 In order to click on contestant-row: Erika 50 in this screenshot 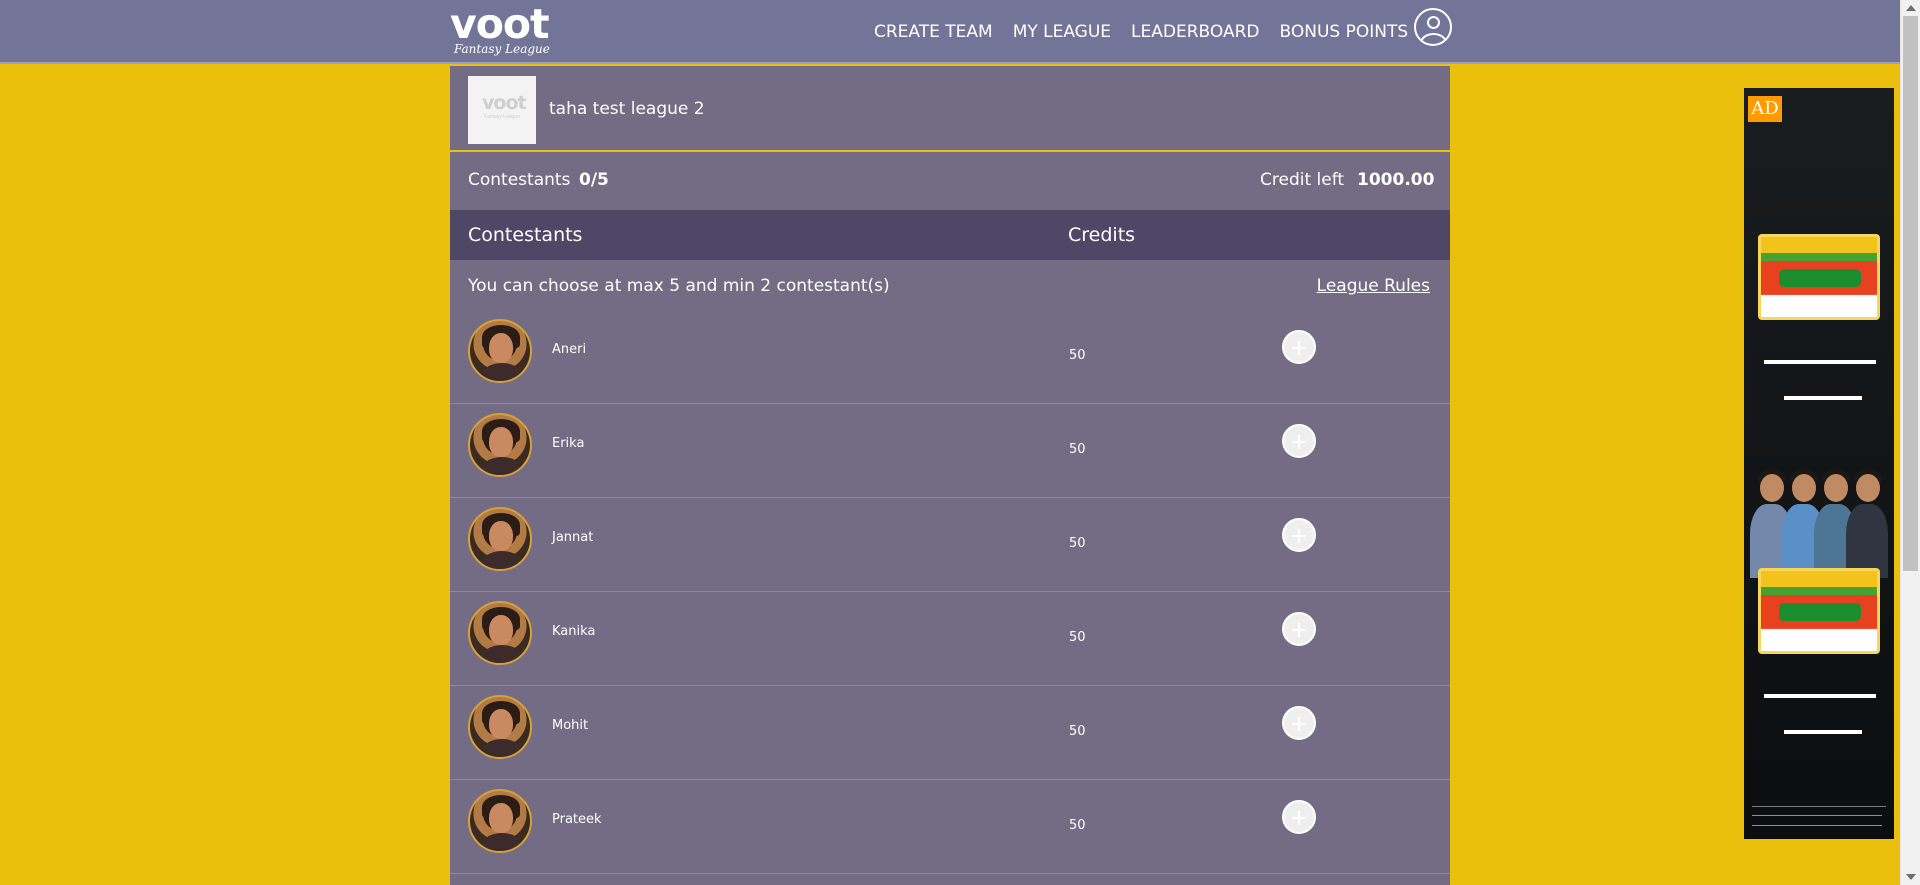, I will do `click(950, 451)`.